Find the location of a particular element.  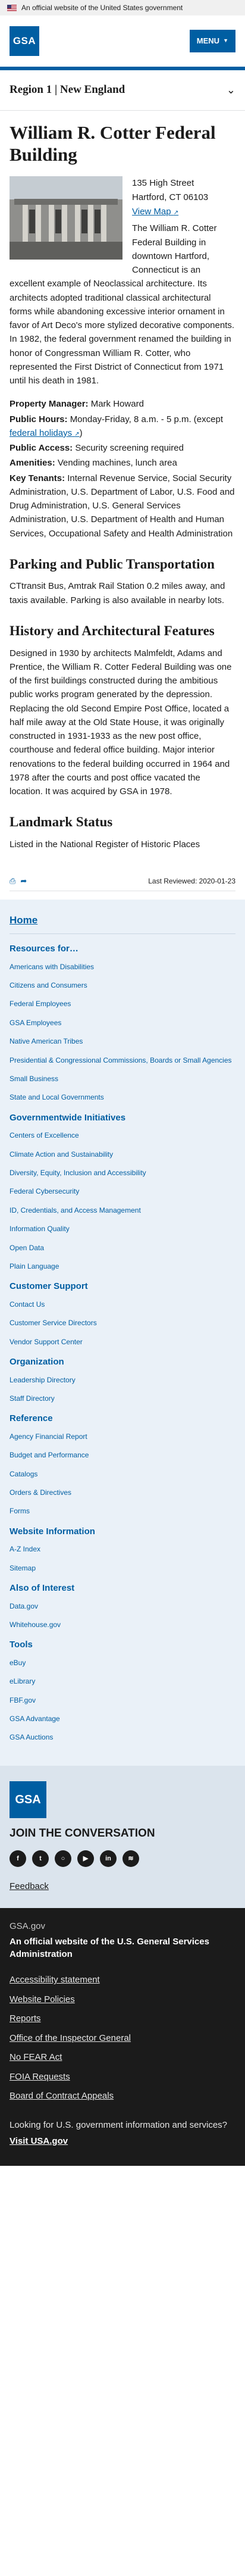

share-tools: ⎙ ➦ is located at coordinates (18, 881).